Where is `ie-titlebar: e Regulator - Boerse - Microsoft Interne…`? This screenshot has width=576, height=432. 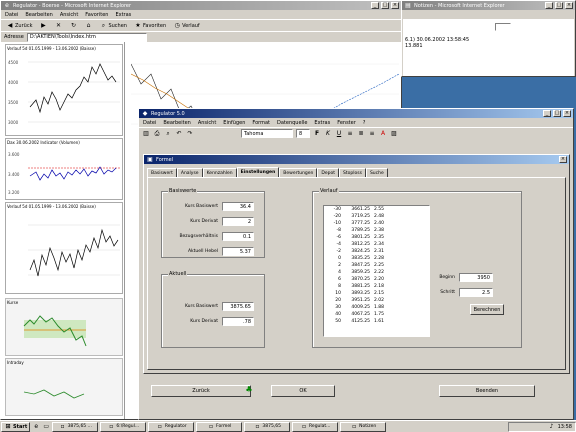
ie-titlebar: e Regulator - Boerse - Microsoft Interne… is located at coordinates (201, 5).